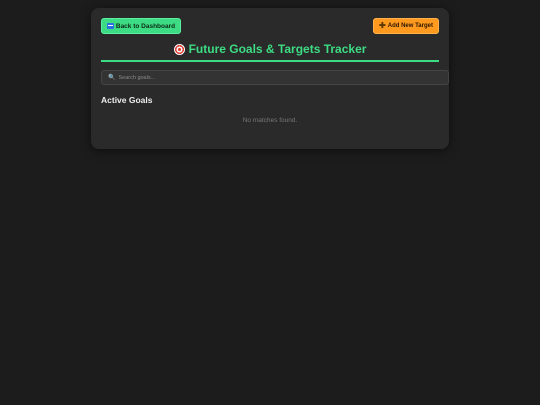  I want to click on empty-state-message: No matches found., so click(270, 120).